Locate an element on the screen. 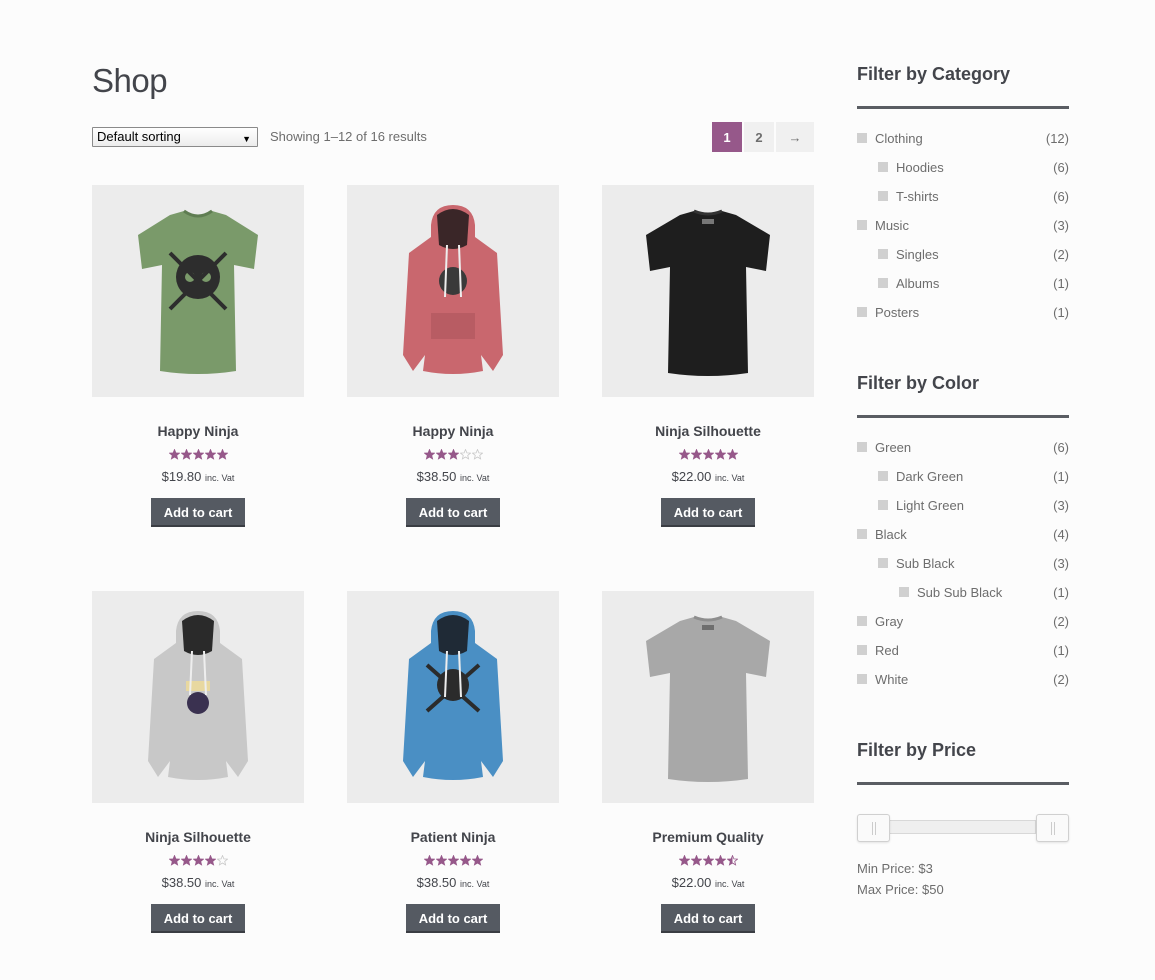  filter-item-label: Sub Black is located at coordinates (925, 563).